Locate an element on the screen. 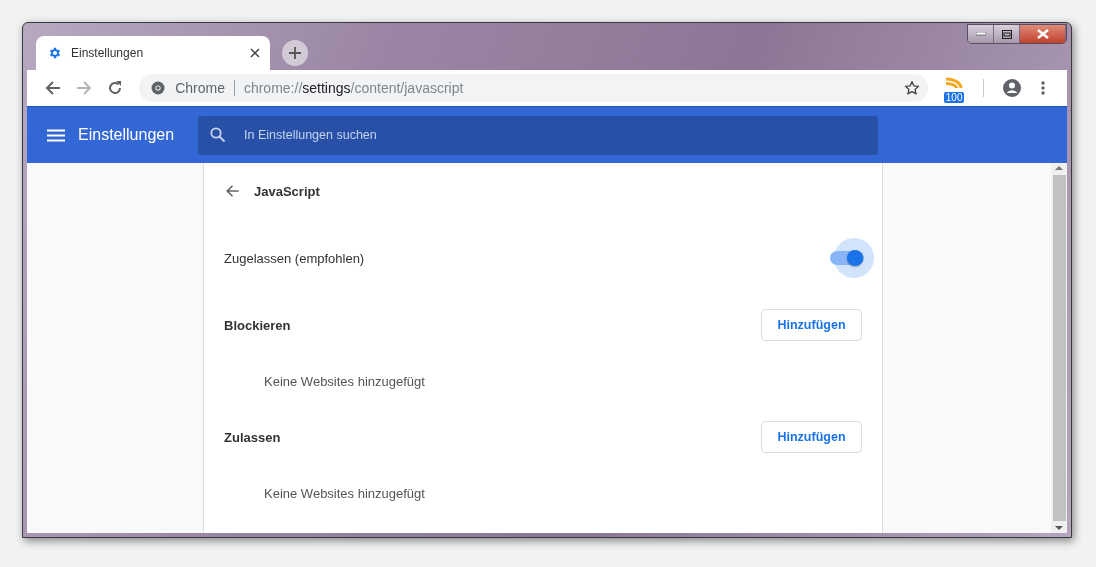 The width and height of the screenshot is (1096, 567). address-bar: Chrome chrome://settings/content/javascript is located at coordinates (533, 88).